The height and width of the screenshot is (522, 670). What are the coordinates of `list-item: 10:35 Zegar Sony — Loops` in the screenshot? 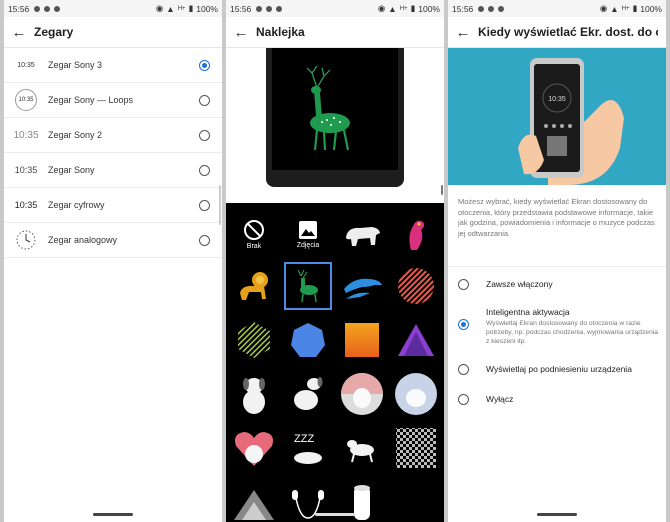 It's located at (113, 100).